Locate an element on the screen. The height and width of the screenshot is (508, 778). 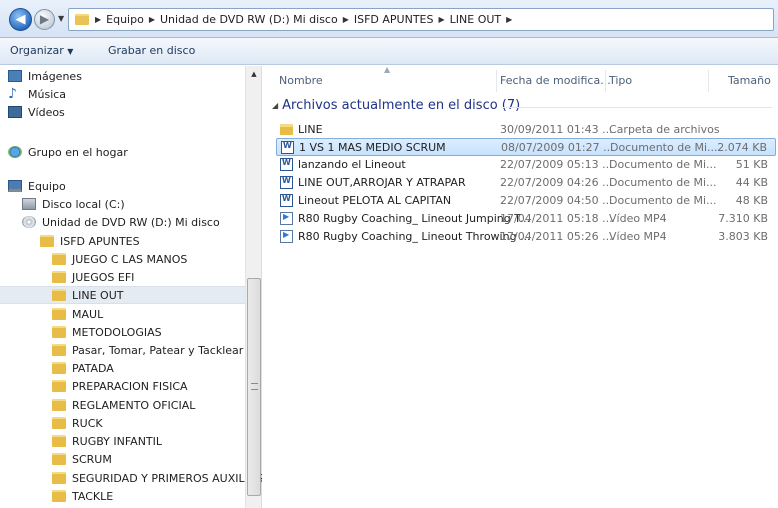
scrollbar-thumb is located at coordinates (254, 387).